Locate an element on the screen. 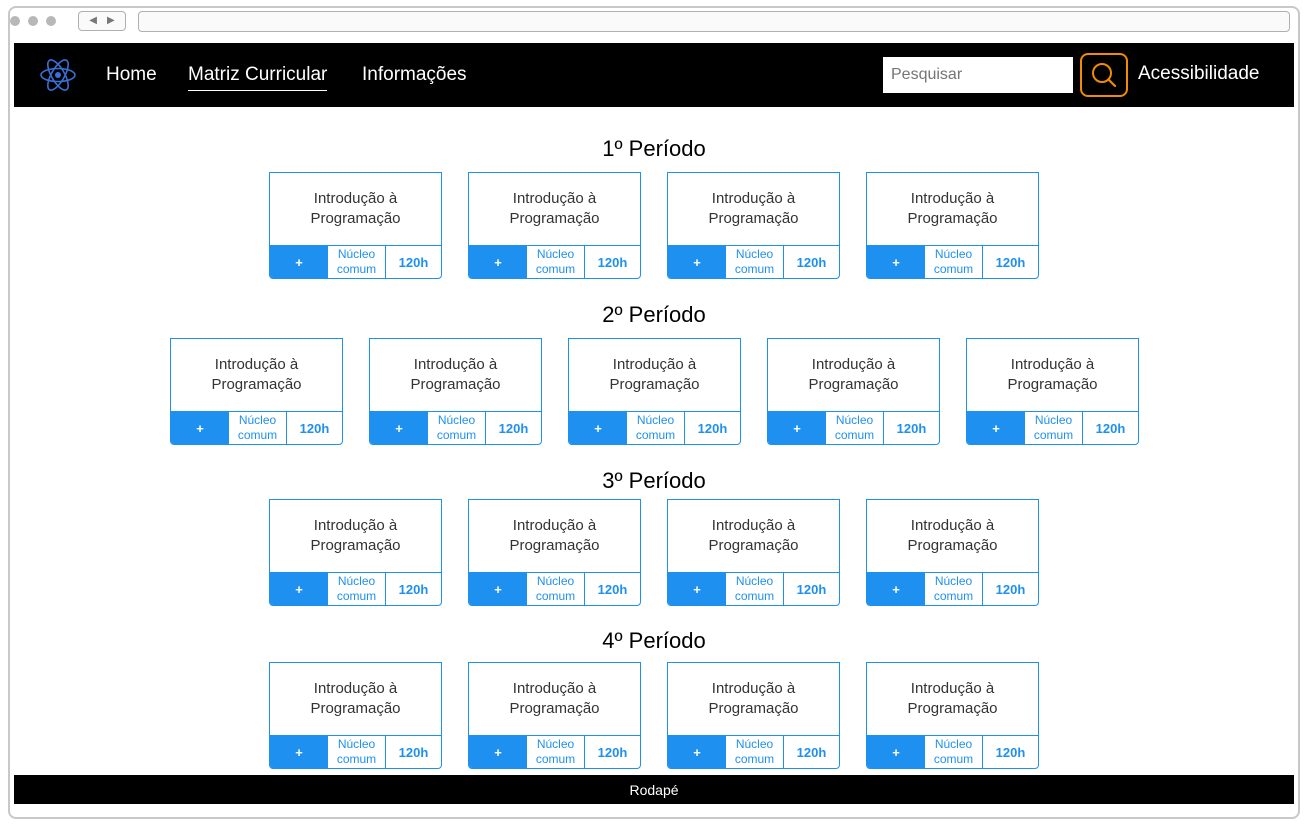 This screenshot has height=827, width=1308. accessibility-link: Acessibilidade is located at coordinates (1198, 74).